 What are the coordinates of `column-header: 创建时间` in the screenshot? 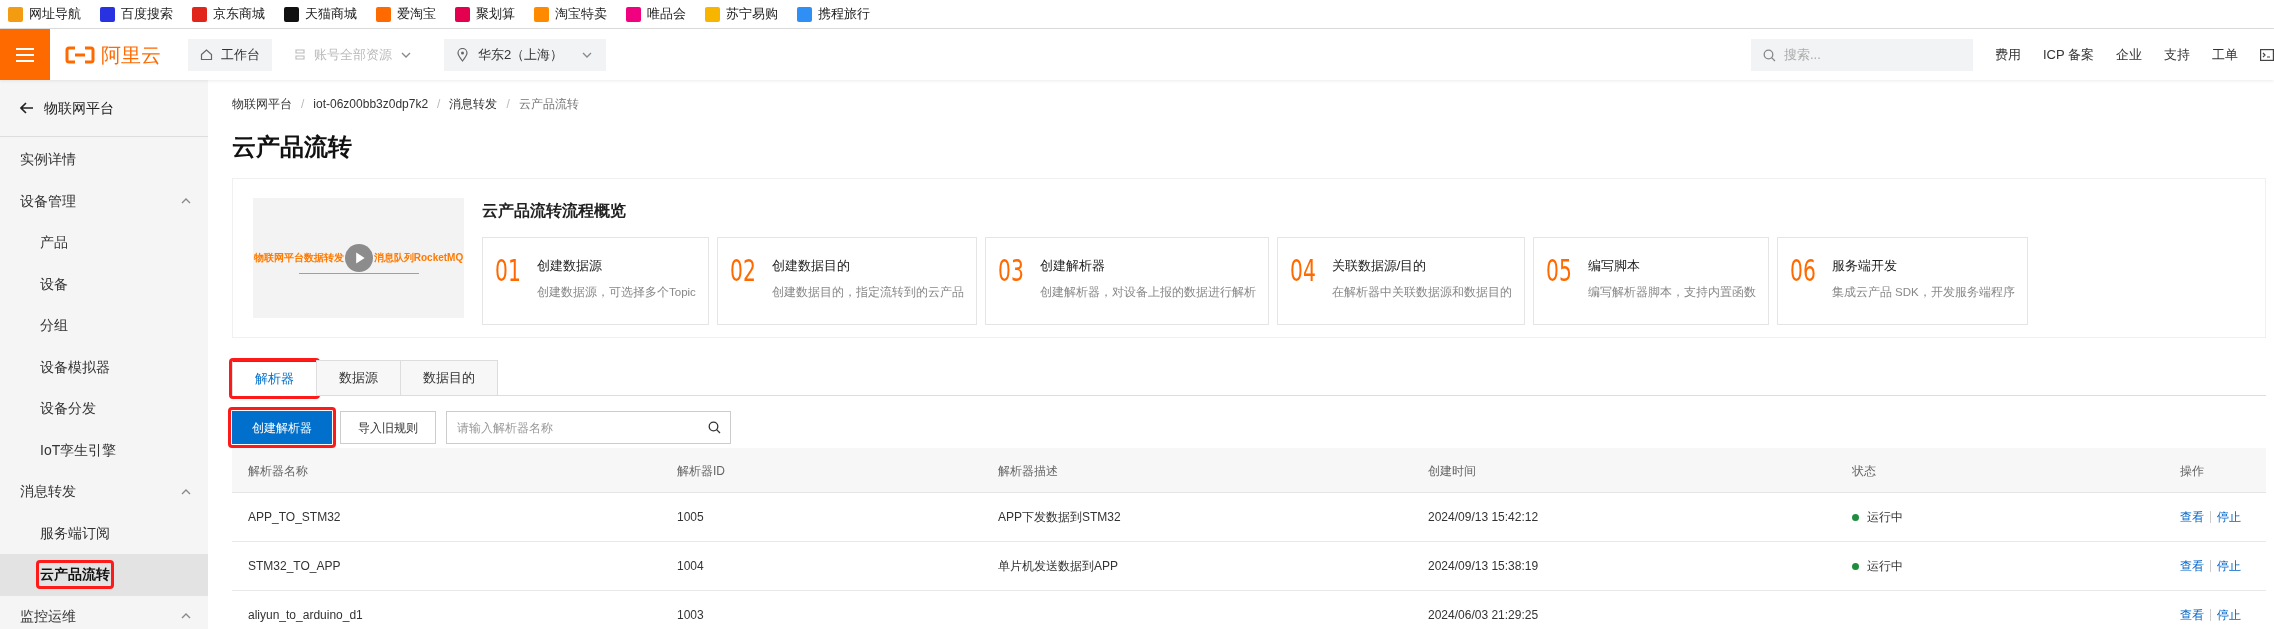 It's located at (1452, 471).